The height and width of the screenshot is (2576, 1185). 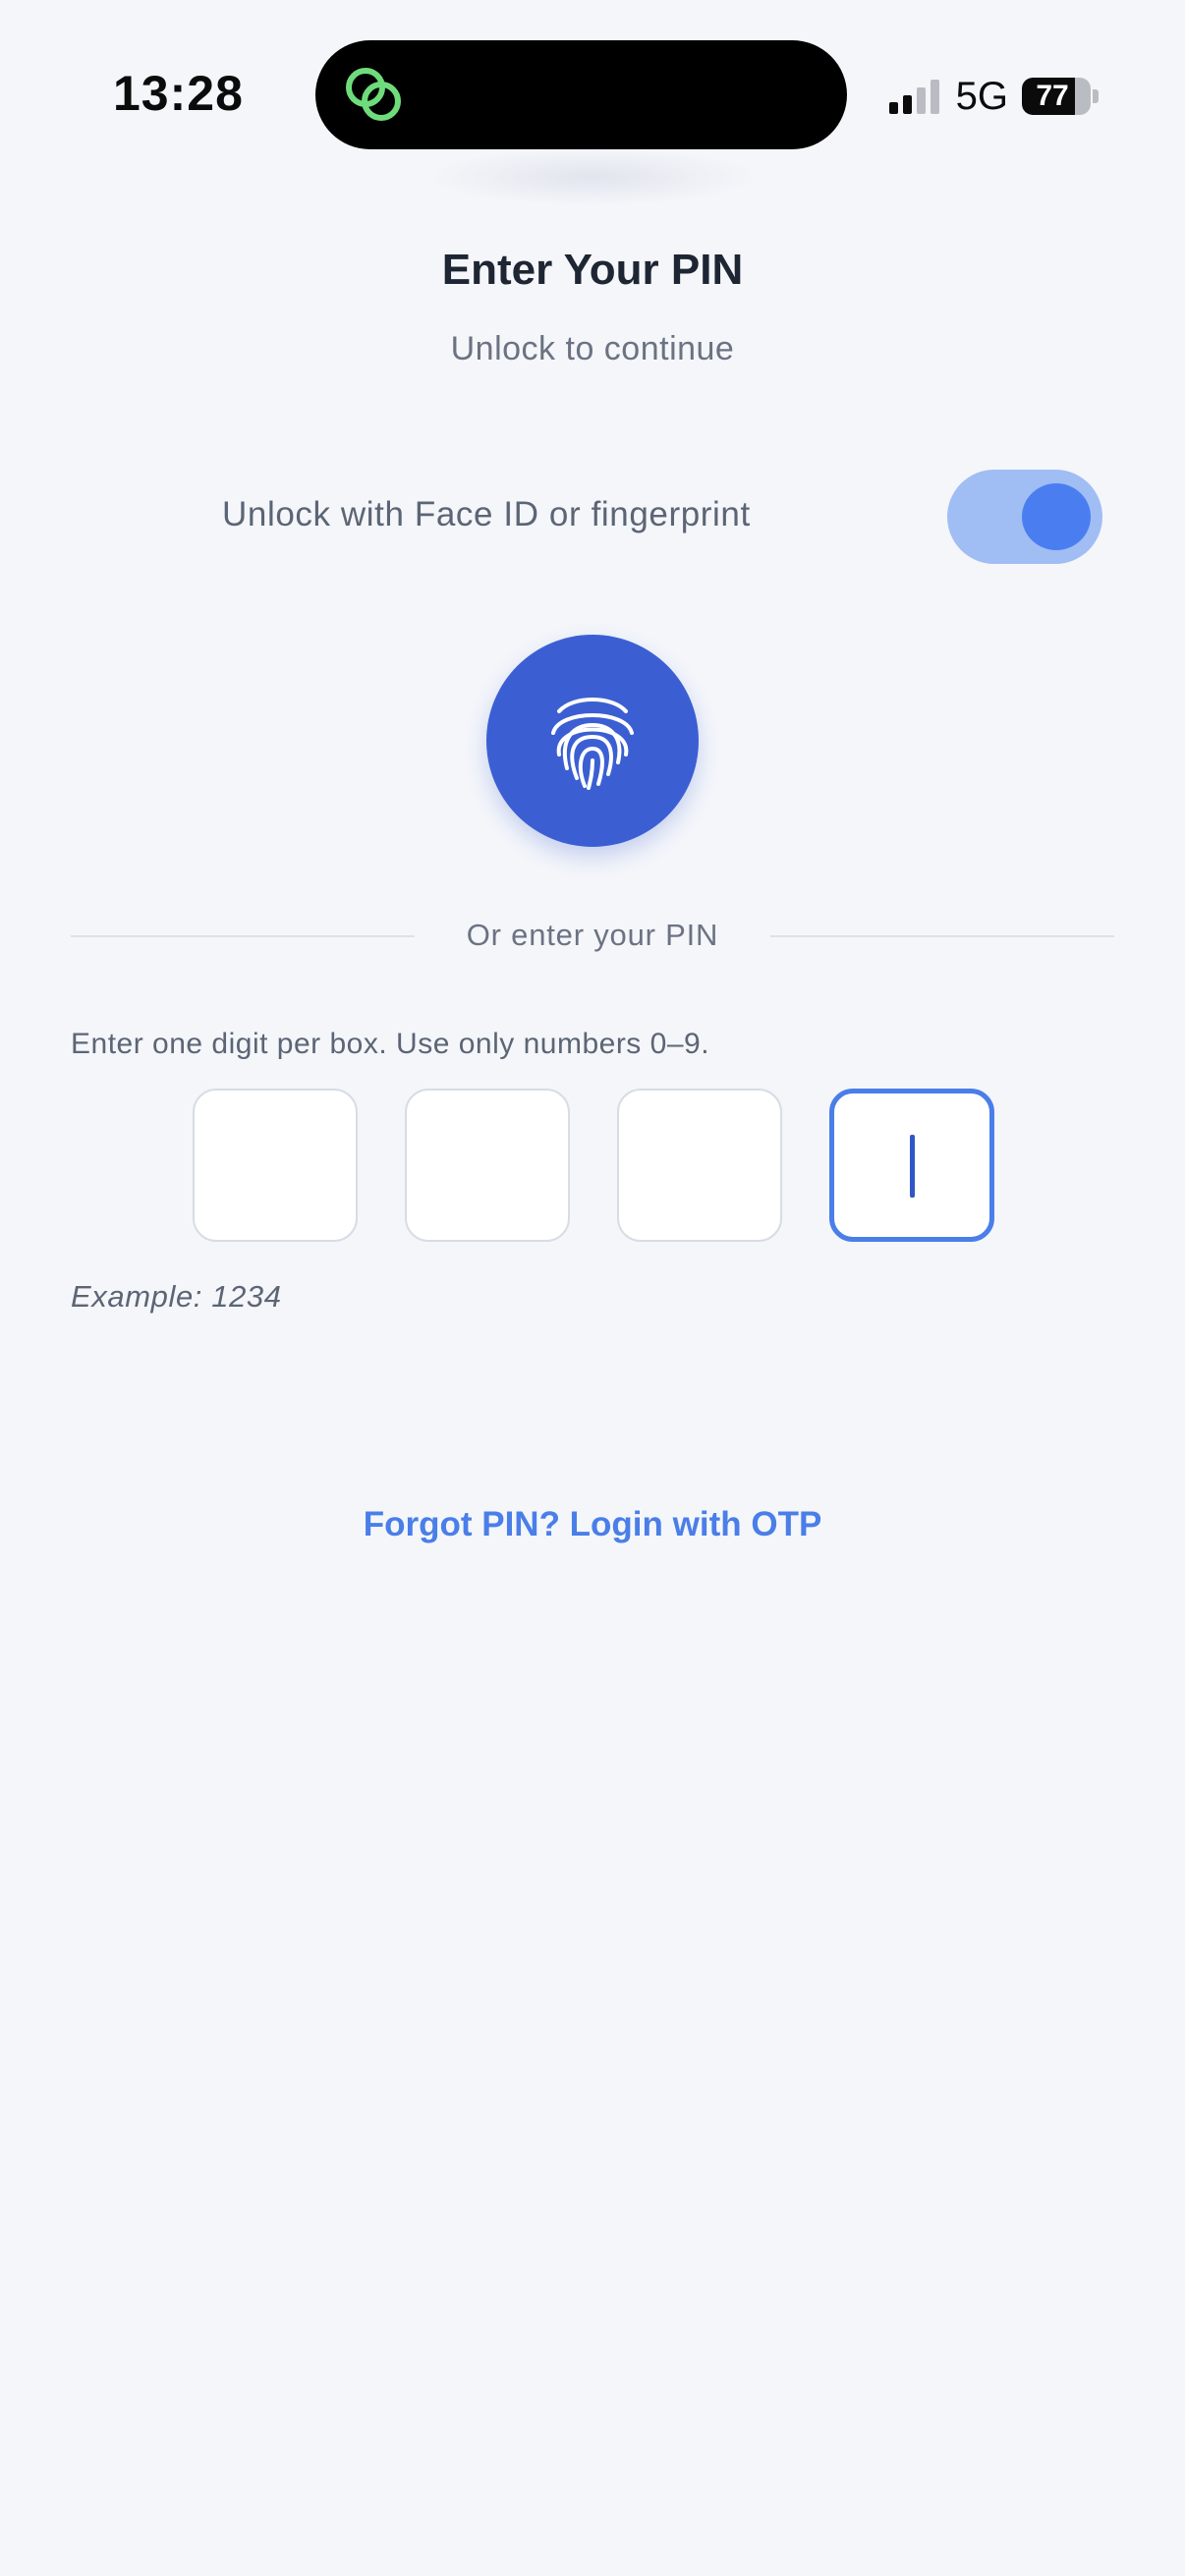 What do you see at coordinates (581, 94) in the screenshot?
I see `dynamic-island` at bounding box center [581, 94].